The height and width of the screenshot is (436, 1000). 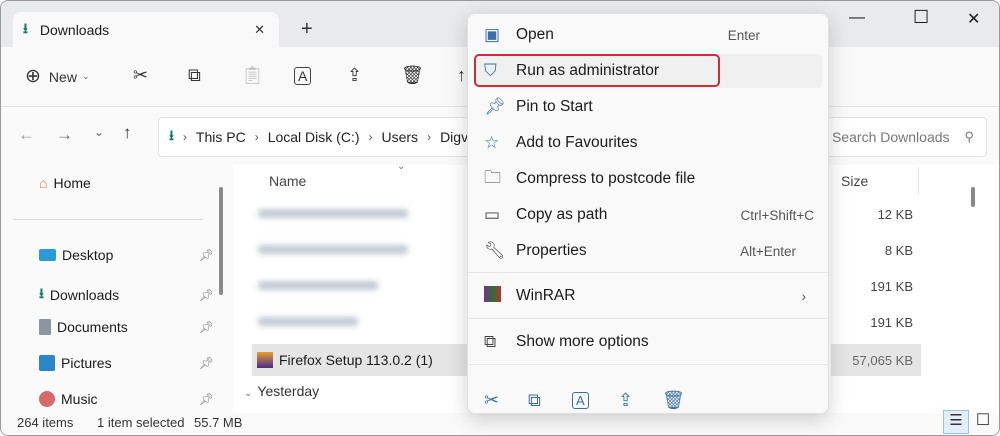 What do you see at coordinates (973, 19) in the screenshot?
I see `close-button: ✕` at bounding box center [973, 19].